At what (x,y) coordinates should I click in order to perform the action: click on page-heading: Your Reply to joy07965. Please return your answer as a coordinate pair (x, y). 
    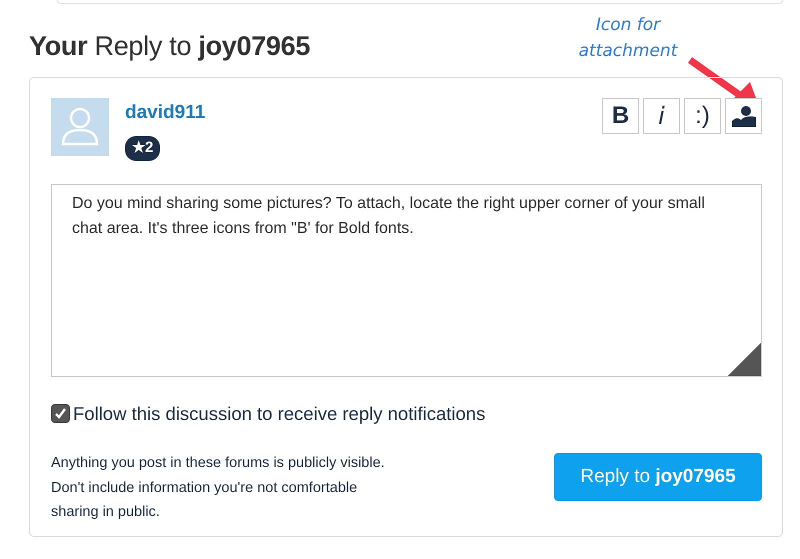
    Looking at the image, I should click on (169, 46).